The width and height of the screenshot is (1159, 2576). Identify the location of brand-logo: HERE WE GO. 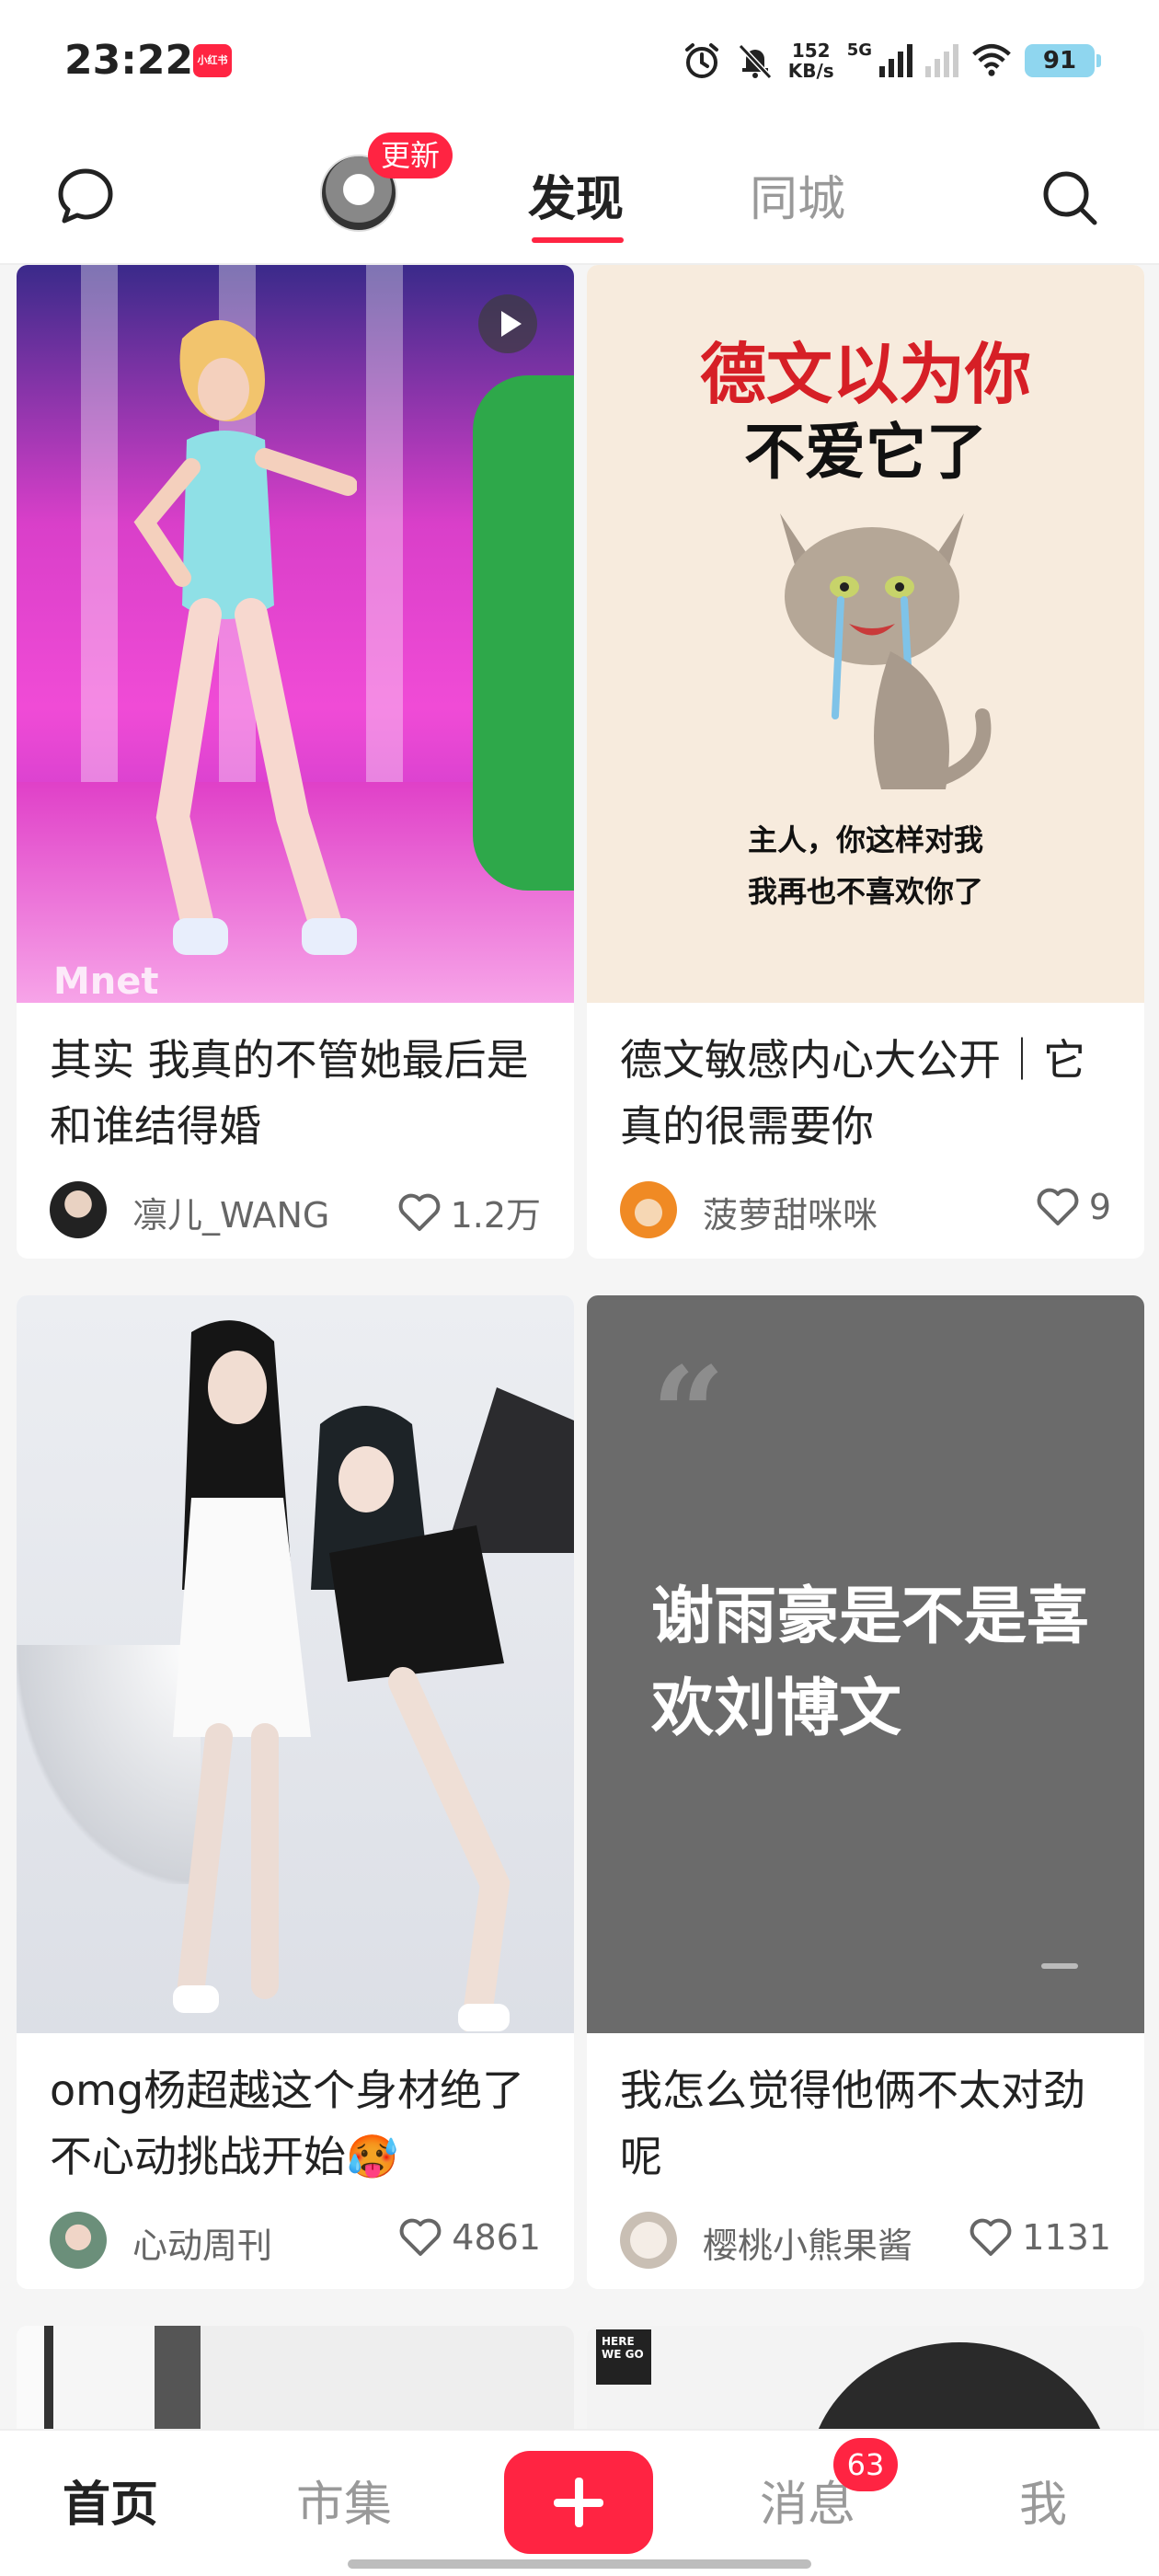
(623, 2357).